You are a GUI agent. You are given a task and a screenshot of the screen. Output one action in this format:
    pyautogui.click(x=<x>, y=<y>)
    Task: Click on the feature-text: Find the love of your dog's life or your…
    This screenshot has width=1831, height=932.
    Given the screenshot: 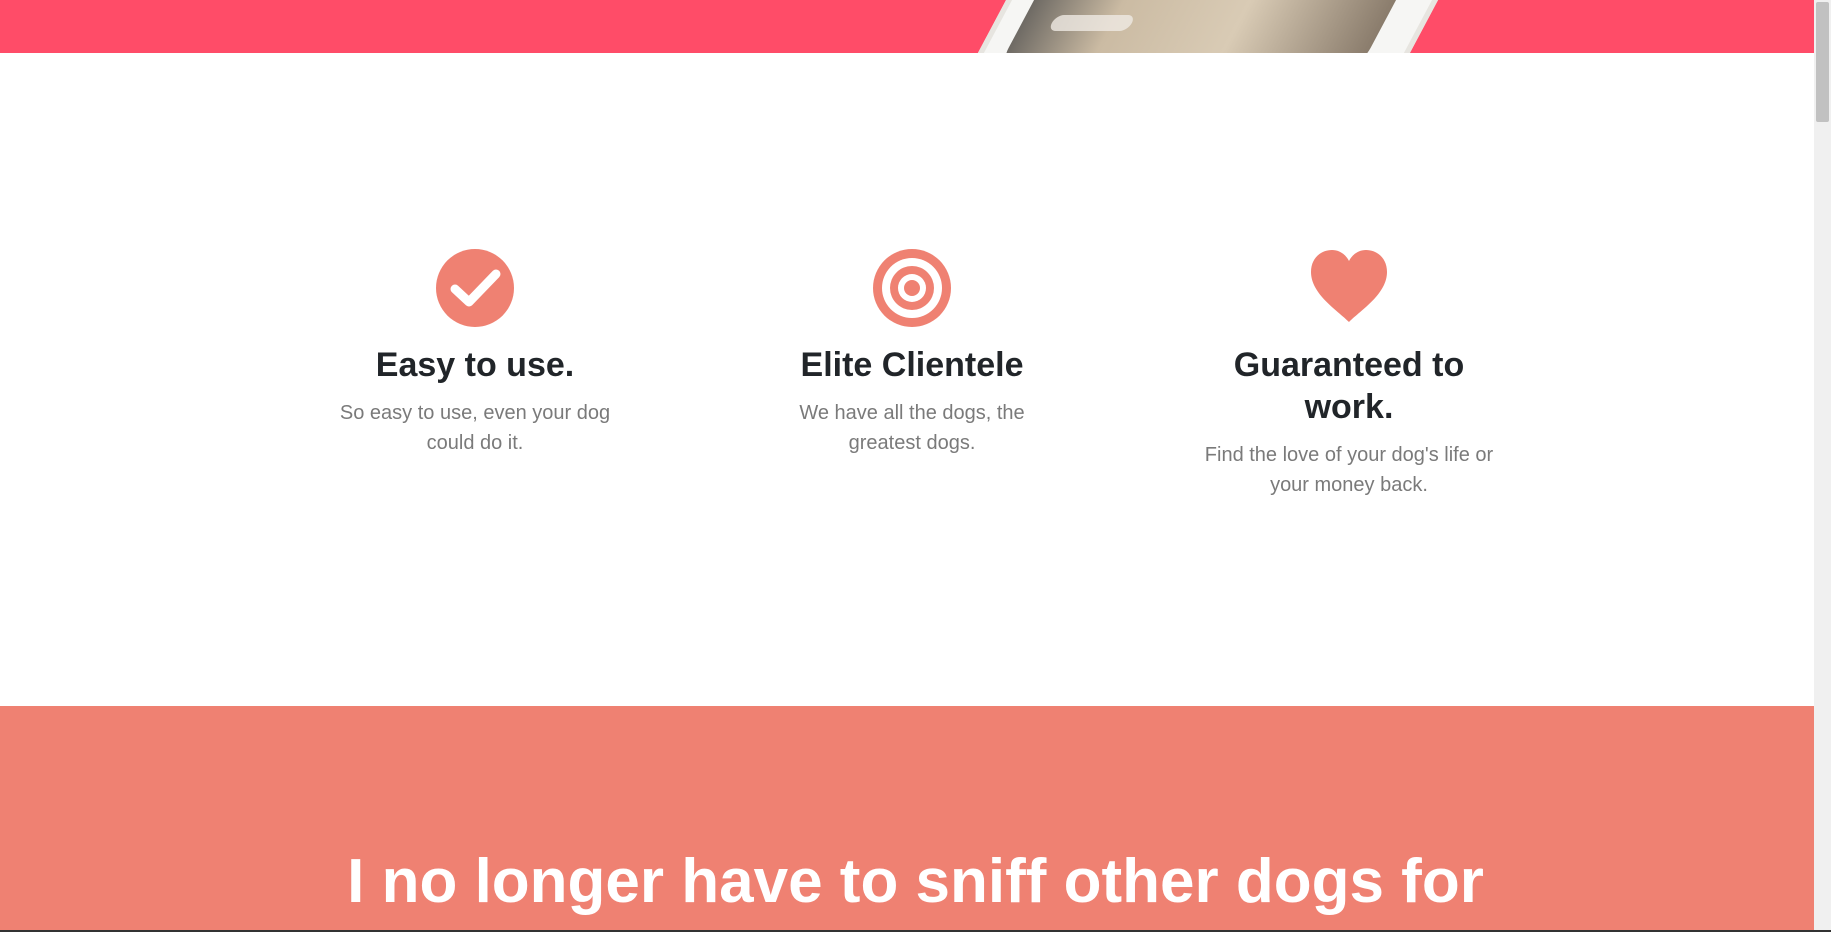 What is the action you would take?
    pyautogui.click(x=1349, y=470)
    